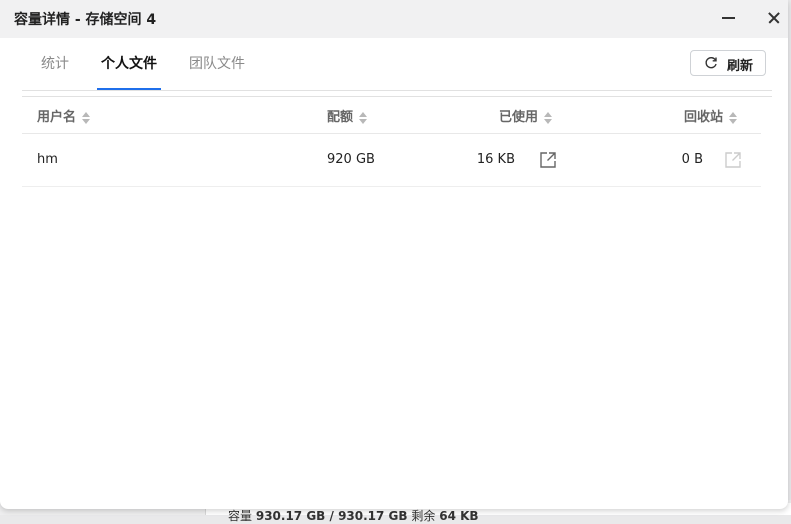 This screenshot has height=524, width=791. What do you see at coordinates (495, 159) in the screenshot?
I see `cell-used: 16 KB` at bounding box center [495, 159].